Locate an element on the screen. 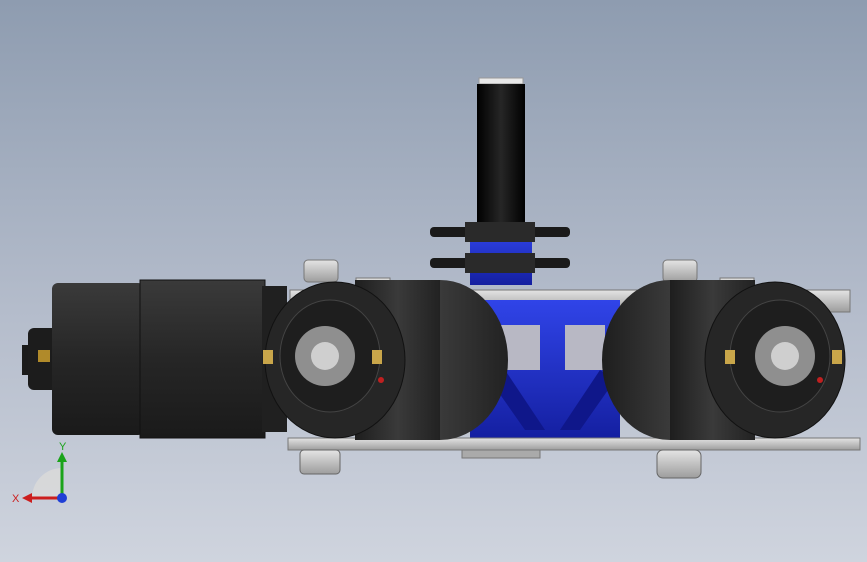 Image resolution: width=867 pixels, height=562 pixels. triad-arc is located at coordinates (47, 483).